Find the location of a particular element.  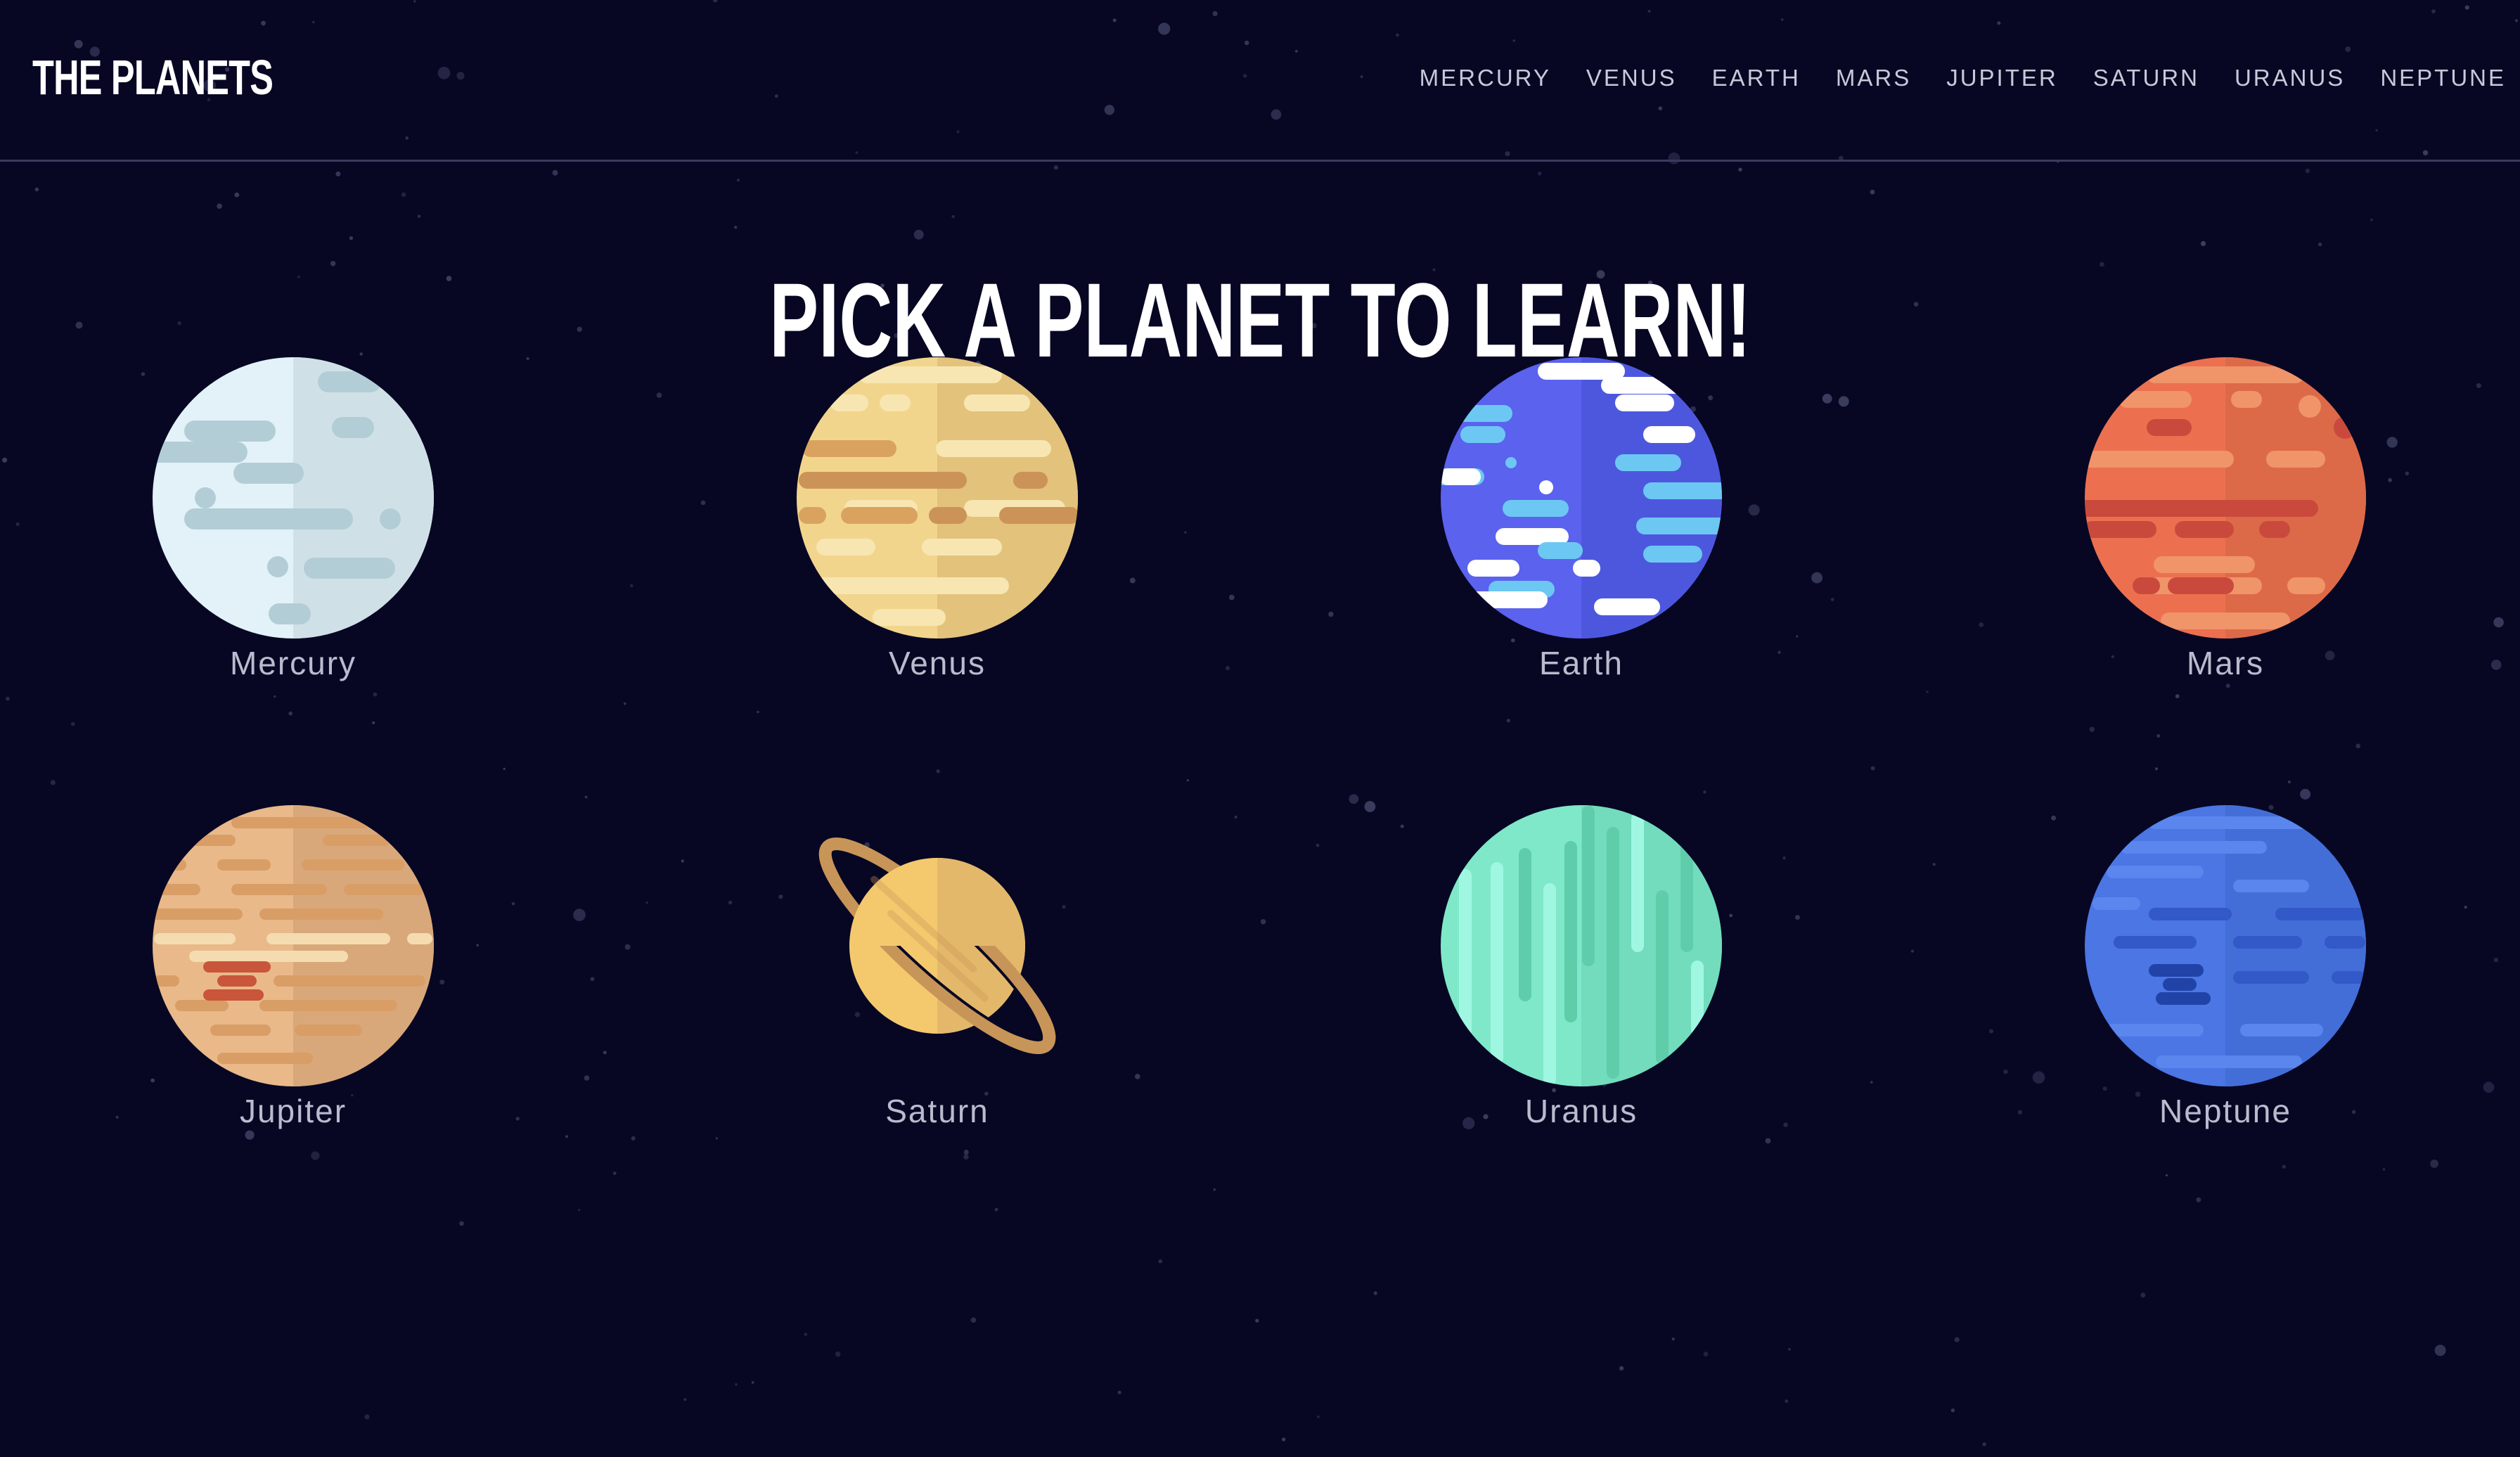

planet-card-venus: Venus is located at coordinates (937, 540).